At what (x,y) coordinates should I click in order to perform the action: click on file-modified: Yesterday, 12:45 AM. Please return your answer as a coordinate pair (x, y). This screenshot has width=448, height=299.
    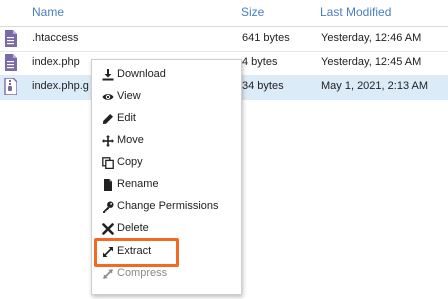
    Looking at the image, I should click on (371, 62).